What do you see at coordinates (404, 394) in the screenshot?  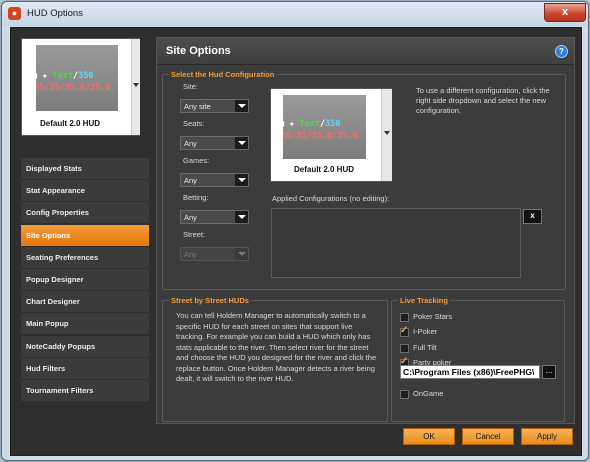 I see `checkbox-ongame` at bounding box center [404, 394].